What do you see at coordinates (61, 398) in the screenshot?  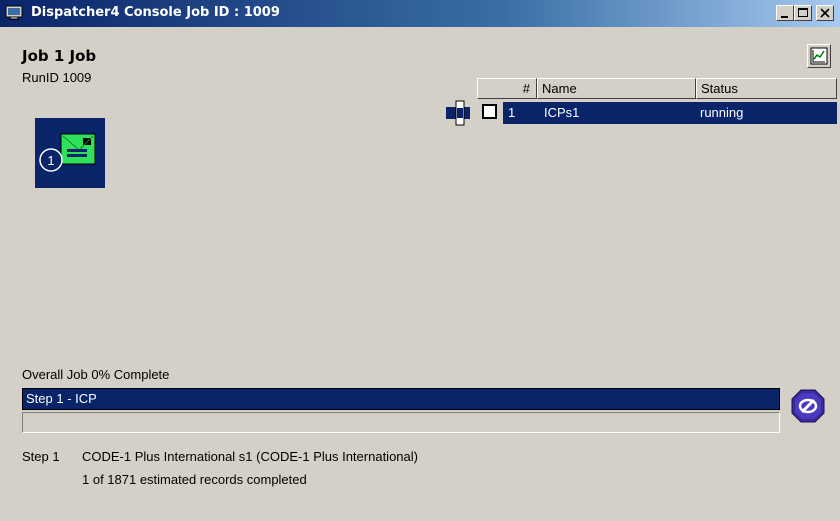 I see `current-step-label: Step 1 - ICP` at bounding box center [61, 398].